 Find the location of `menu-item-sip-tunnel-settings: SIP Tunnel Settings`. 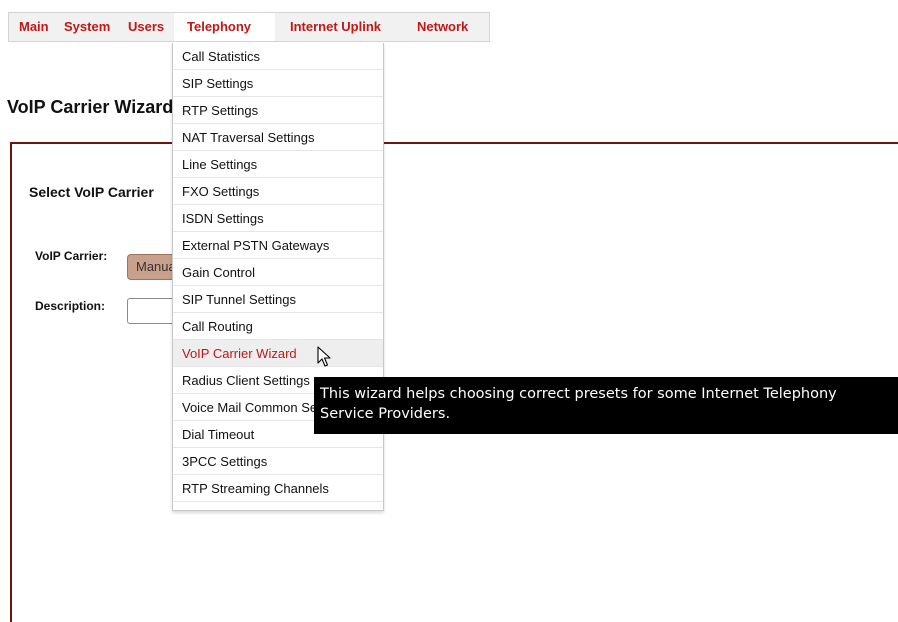

menu-item-sip-tunnel-settings: SIP Tunnel Settings is located at coordinates (278, 299).